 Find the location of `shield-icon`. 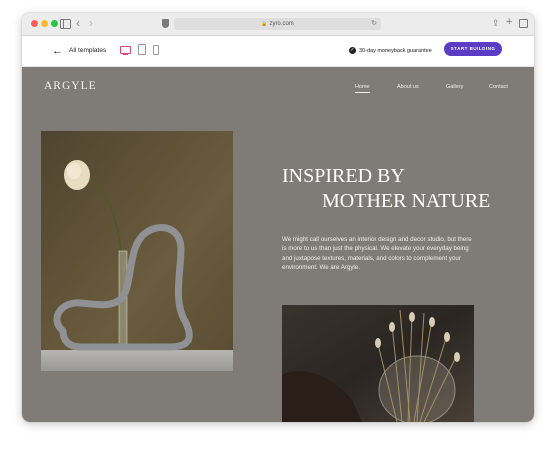

shield-icon is located at coordinates (165, 23).